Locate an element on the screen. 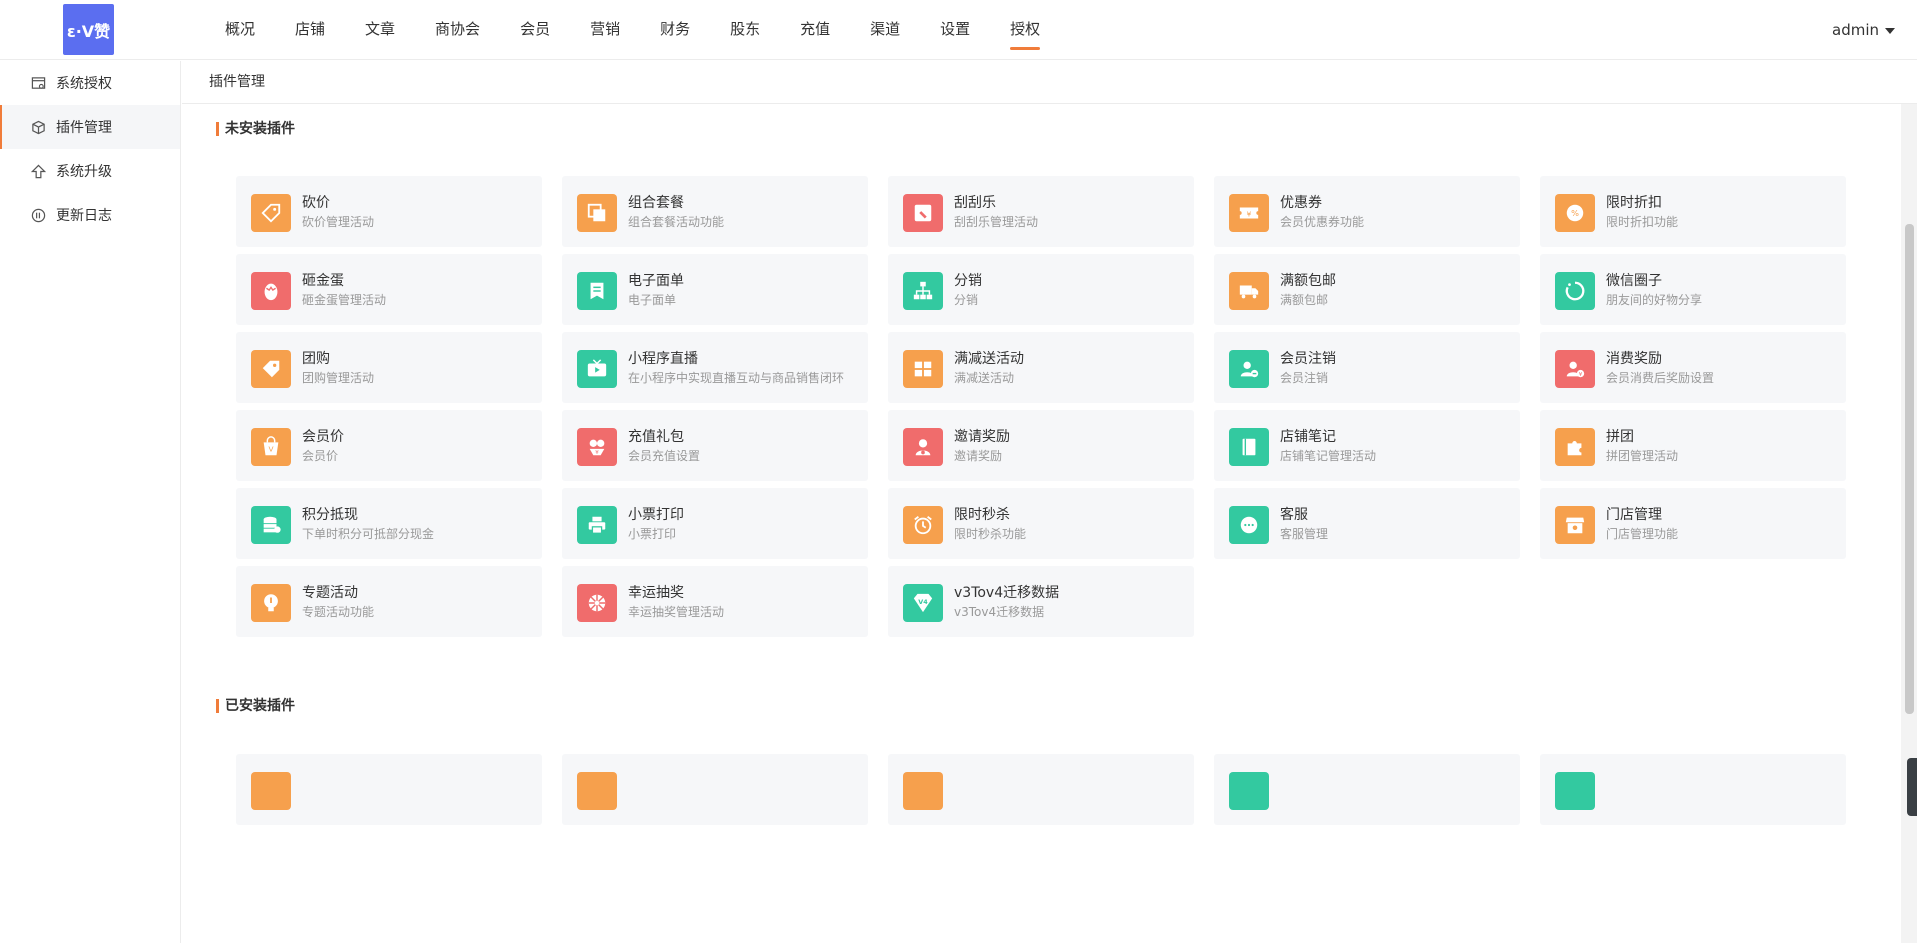  sidebar-item-0: 系统授权 is located at coordinates (90, 83).